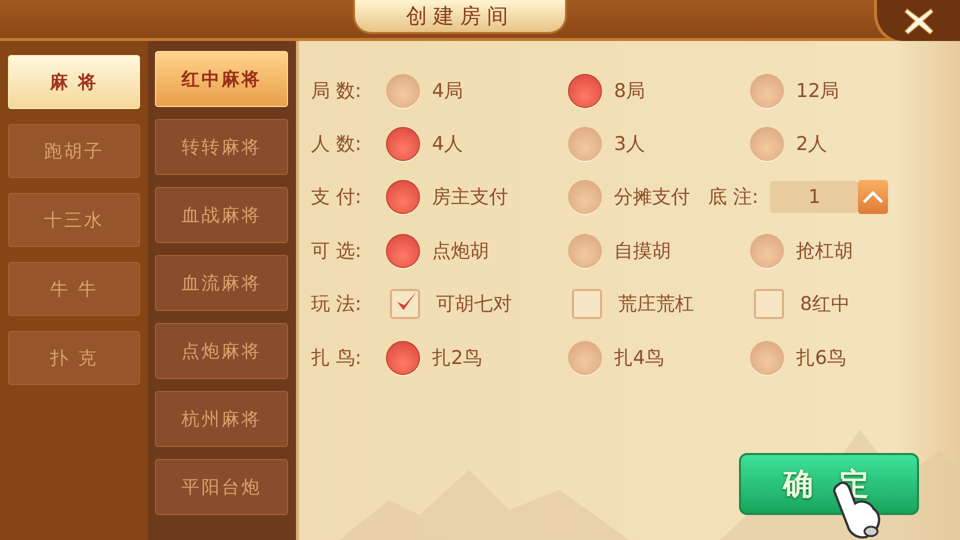 This screenshot has width=960, height=540. I want to click on option-label: 扎2鸟, so click(457, 358).